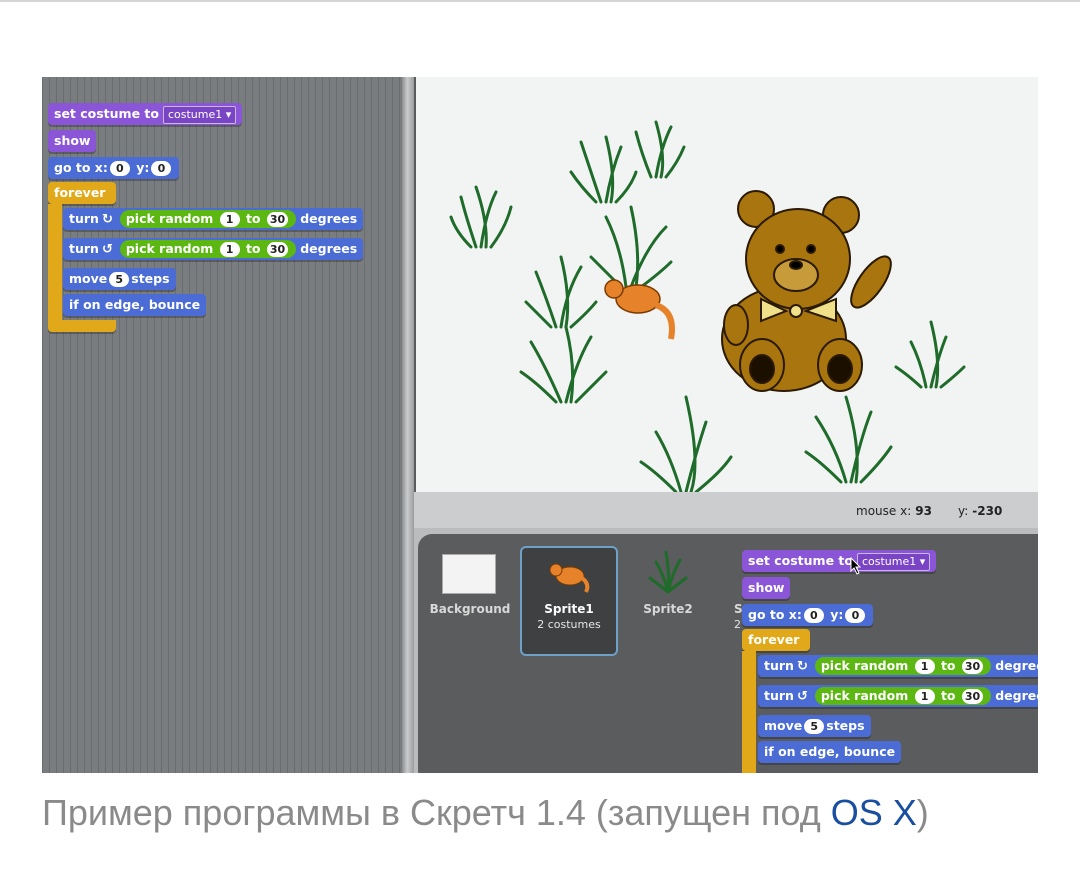  Describe the element at coordinates (469, 574) in the screenshot. I see `background-thumbnail` at that location.